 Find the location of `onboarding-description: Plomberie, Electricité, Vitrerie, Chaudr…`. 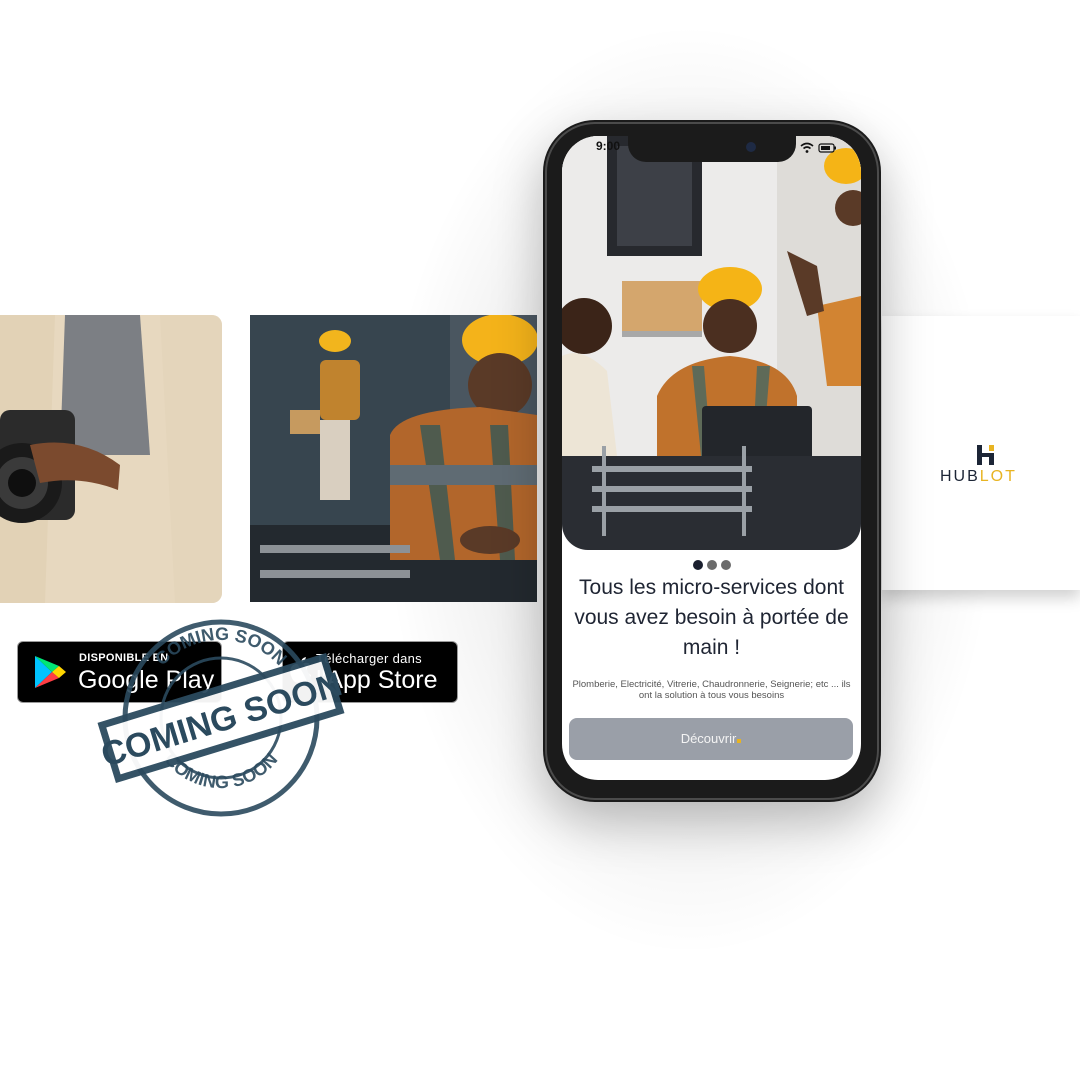

onboarding-description: Plomberie, Electricité, Vitrerie, Chaudr… is located at coordinates (711, 690).